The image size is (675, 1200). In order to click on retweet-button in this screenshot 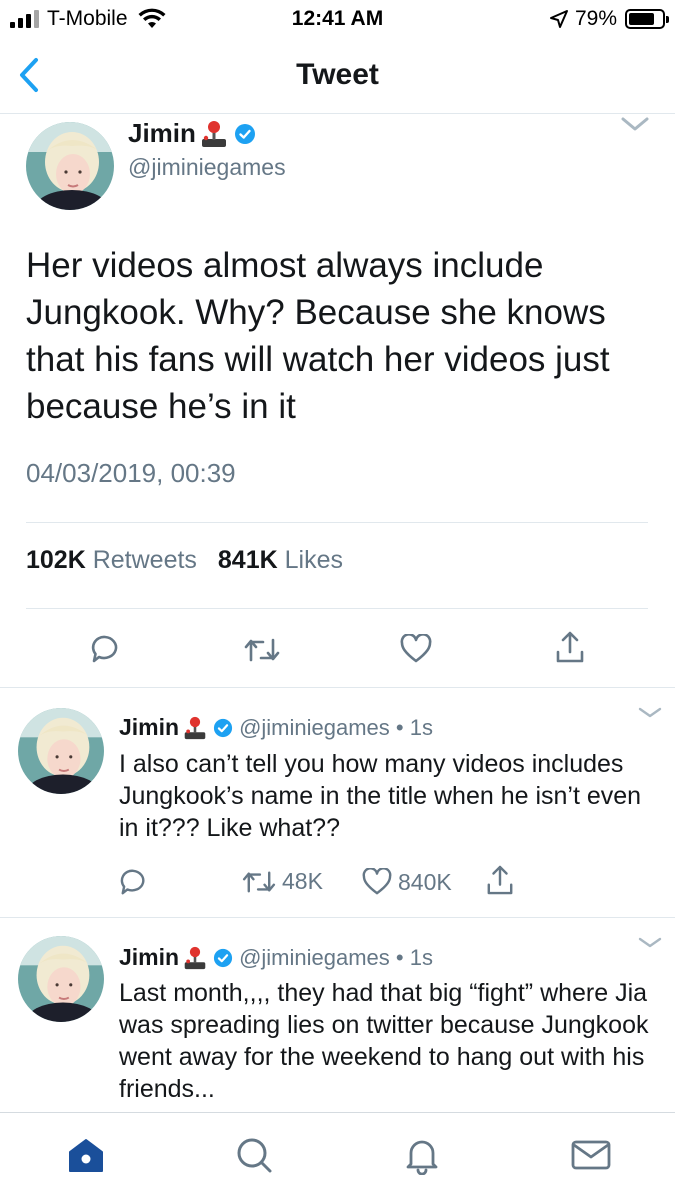, I will do `click(262, 652)`.